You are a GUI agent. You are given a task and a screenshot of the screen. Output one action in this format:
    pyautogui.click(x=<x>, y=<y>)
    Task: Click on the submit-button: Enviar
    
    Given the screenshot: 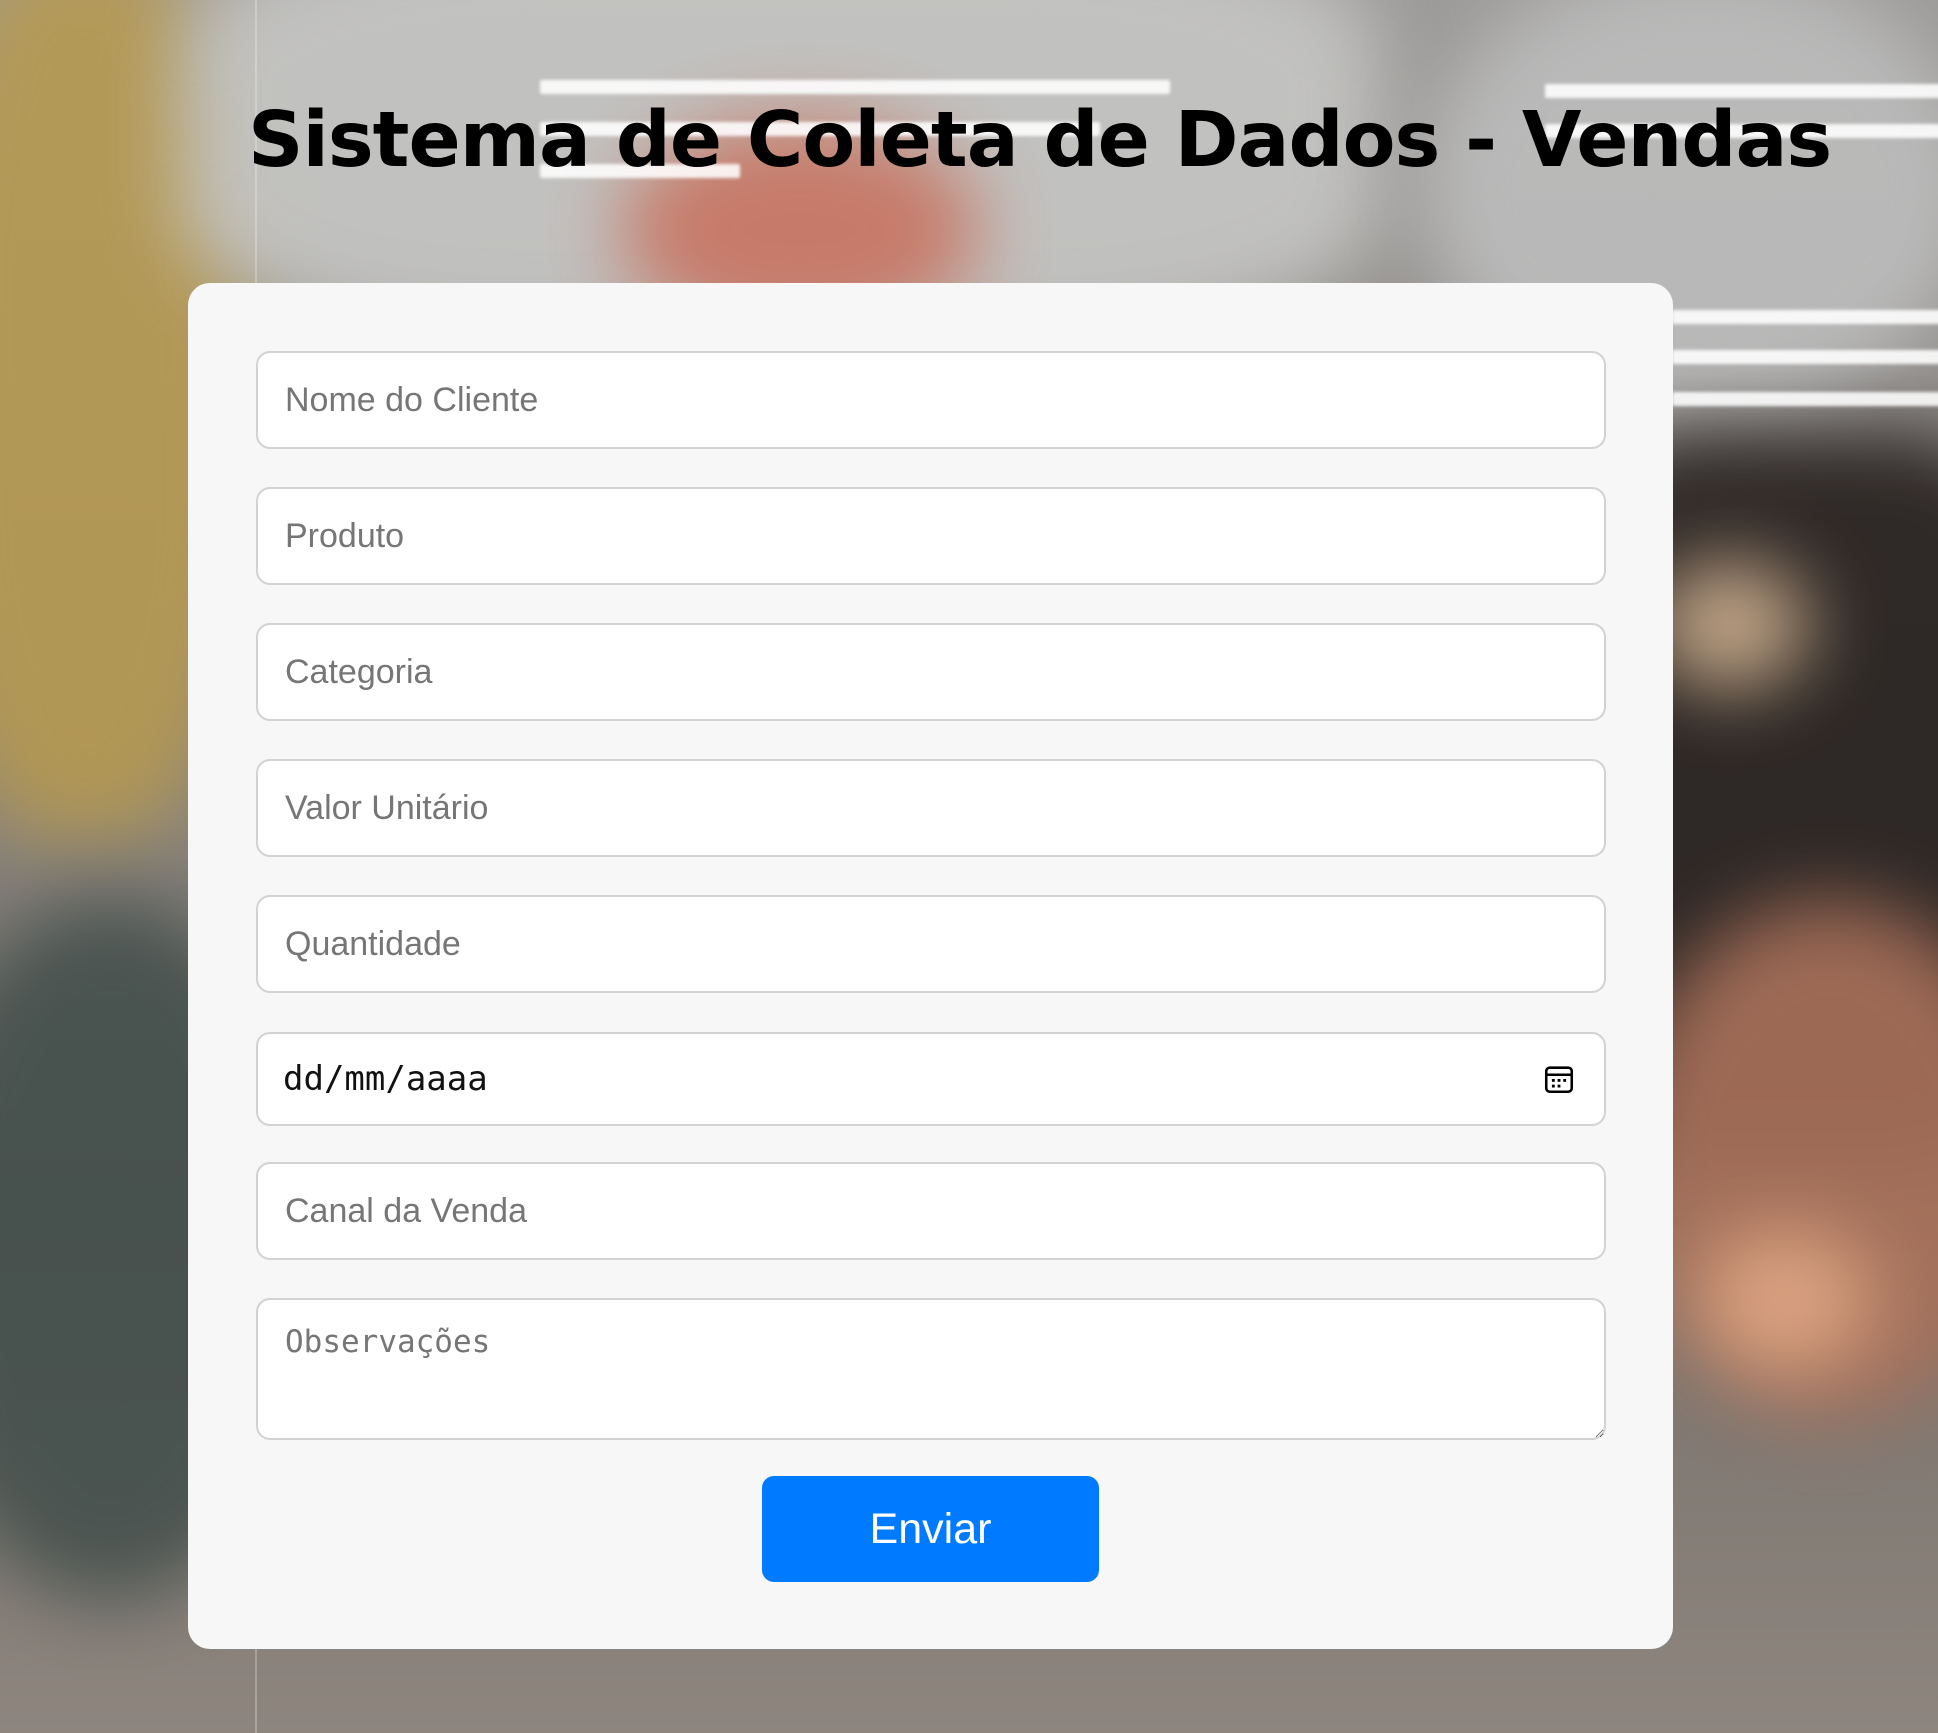 What is the action you would take?
    pyautogui.click(x=930, y=1529)
    